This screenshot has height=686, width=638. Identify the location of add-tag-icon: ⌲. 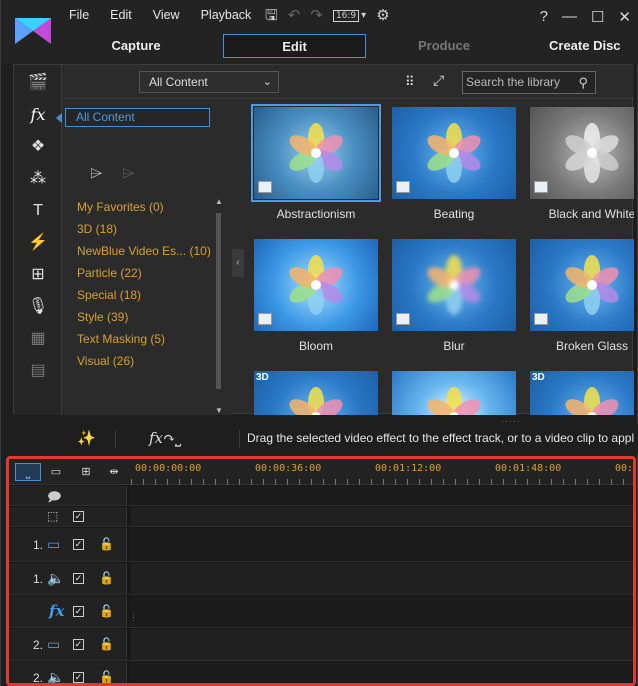
(96, 174).